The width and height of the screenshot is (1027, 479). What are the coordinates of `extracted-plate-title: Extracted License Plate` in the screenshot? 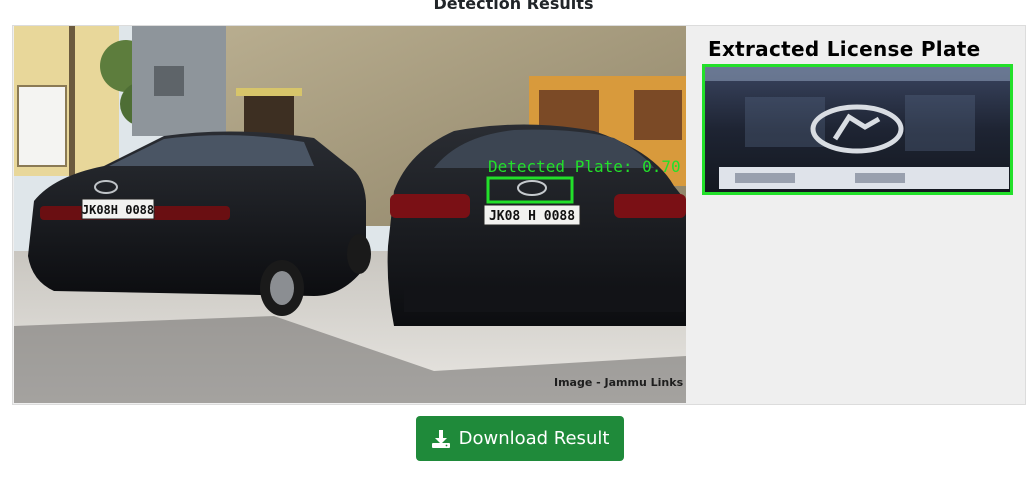 It's located at (844, 49).